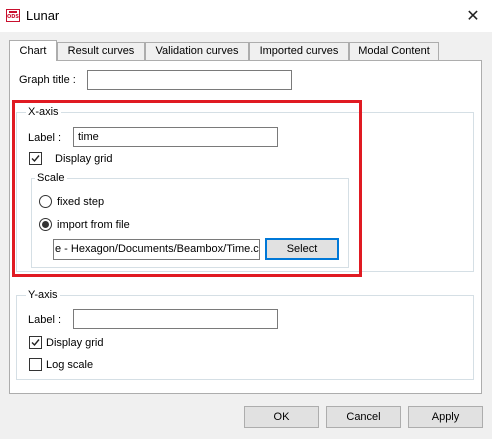  Describe the element at coordinates (35, 364) in the screenshot. I see `log-scale-checkbox` at that location.